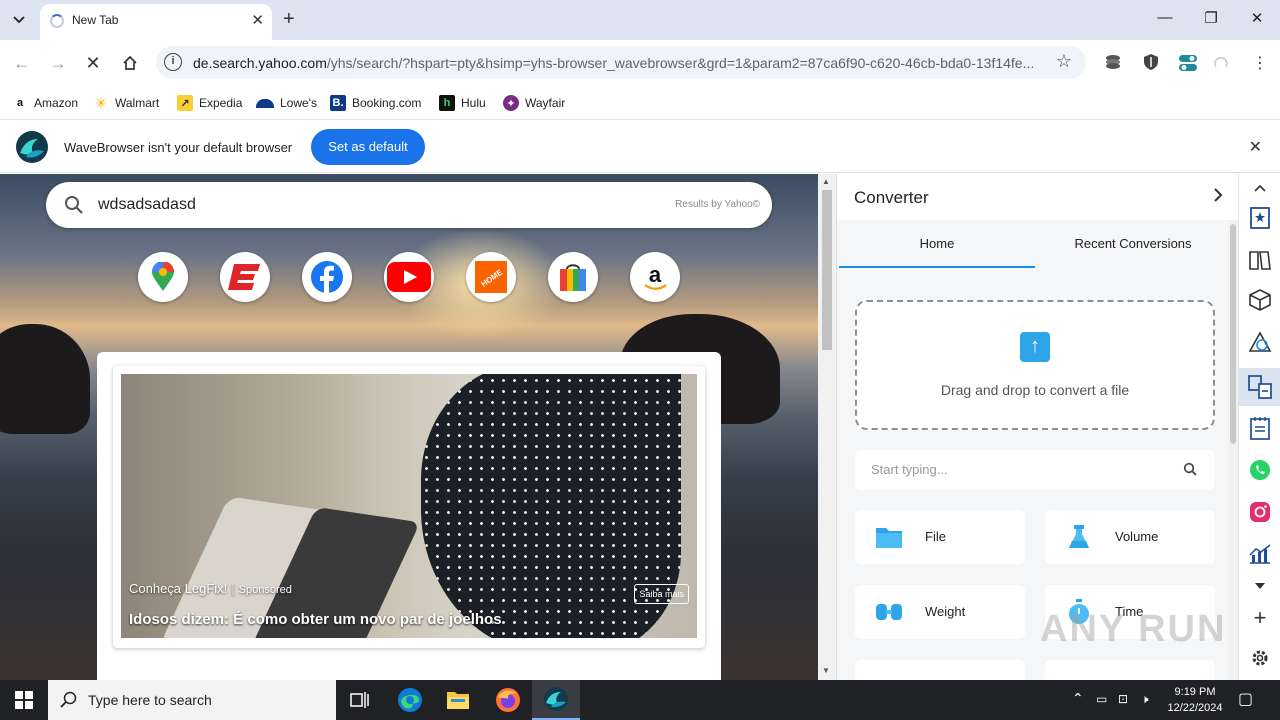 This screenshot has width=1280, height=720. Describe the element at coordinates (534, 103) in the screenshot. I see `bookmark-wayfair: ✦ Wayfair` at that location.